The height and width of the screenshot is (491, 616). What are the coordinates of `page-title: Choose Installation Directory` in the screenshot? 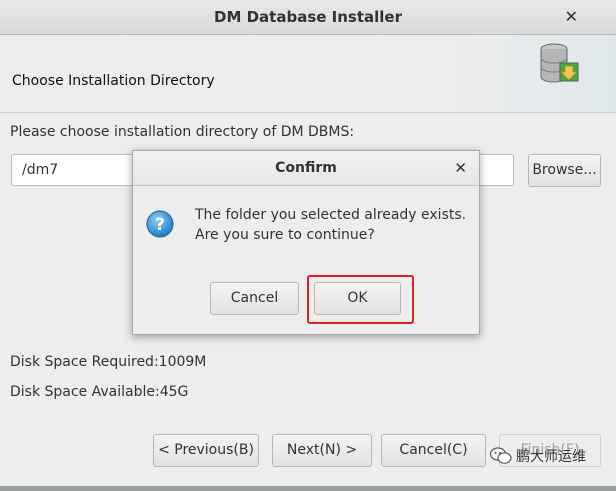 It's located at (113, 81).